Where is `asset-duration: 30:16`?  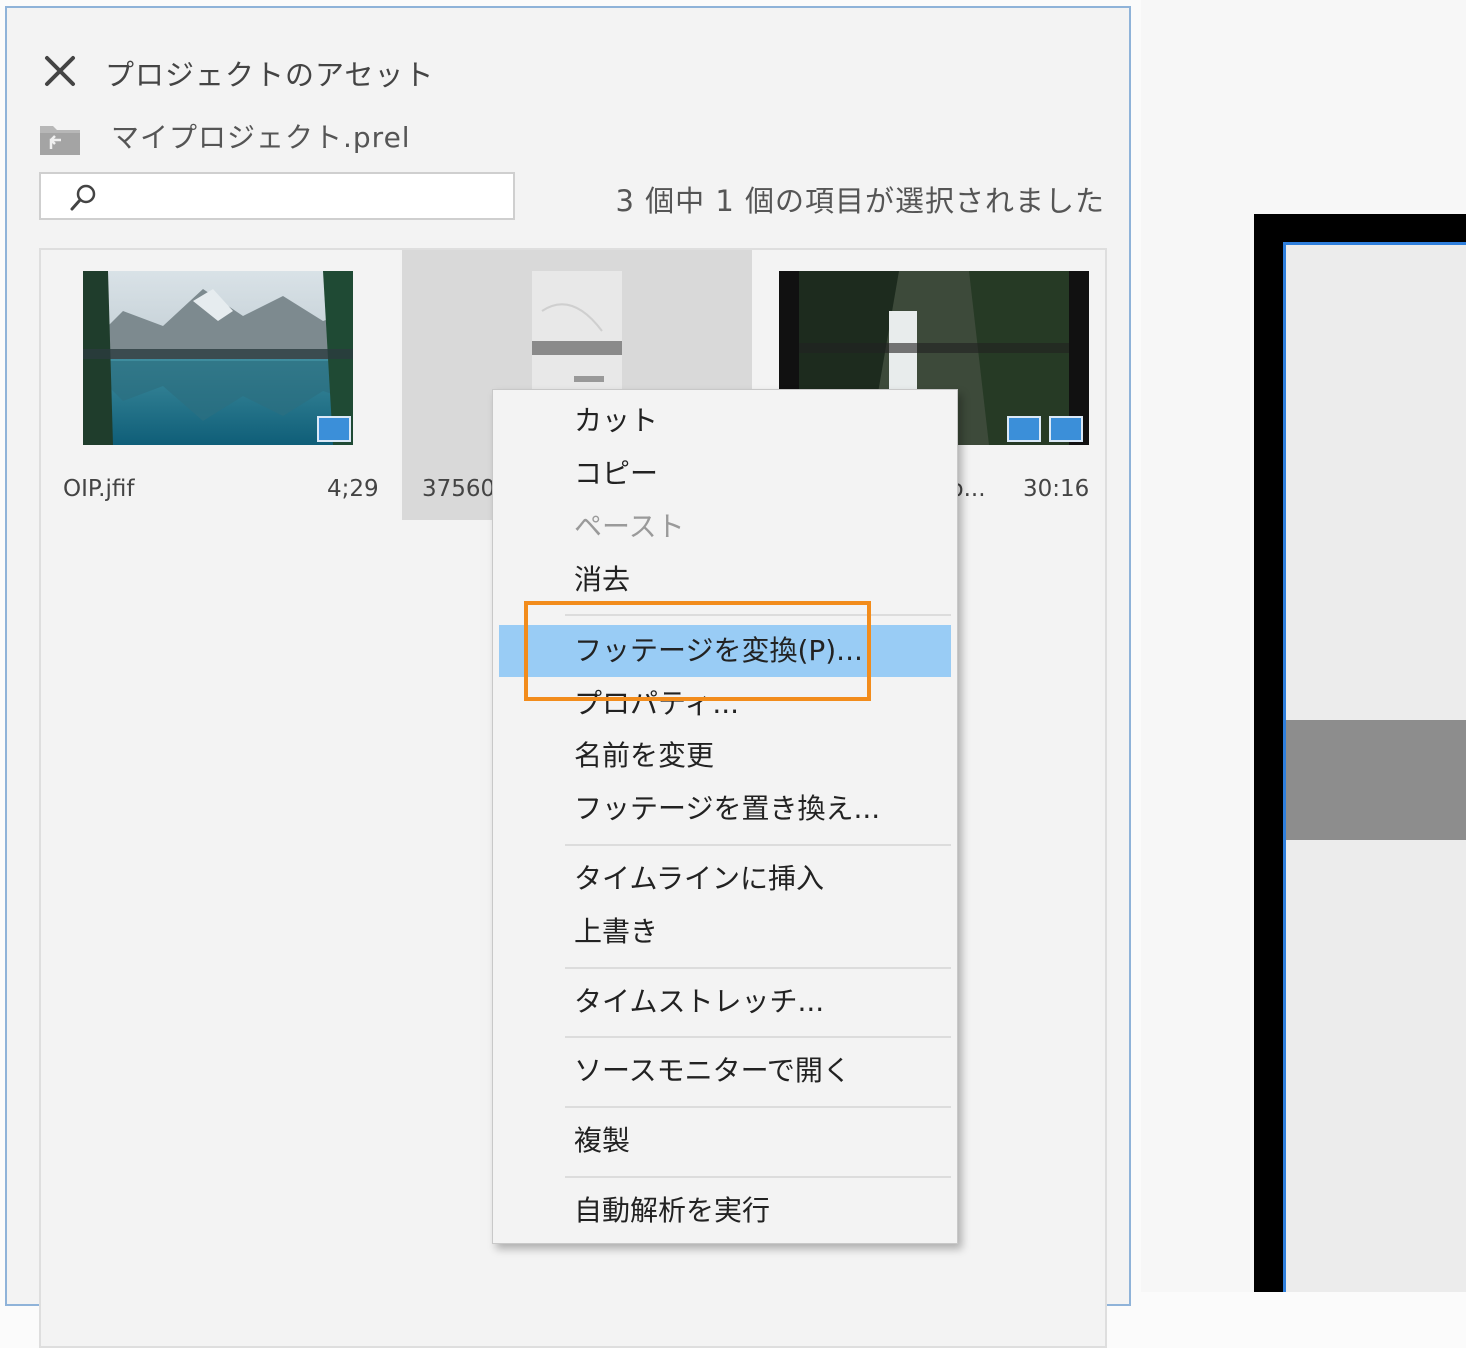 asset-duration: 30:16 is located at coordinates (1056, 489).